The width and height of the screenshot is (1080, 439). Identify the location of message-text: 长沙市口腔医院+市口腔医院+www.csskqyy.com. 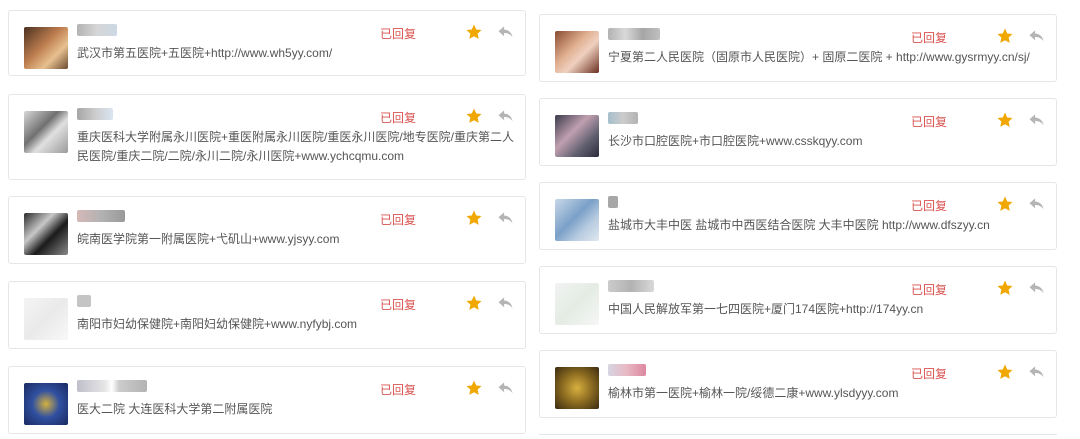
(735, 141).